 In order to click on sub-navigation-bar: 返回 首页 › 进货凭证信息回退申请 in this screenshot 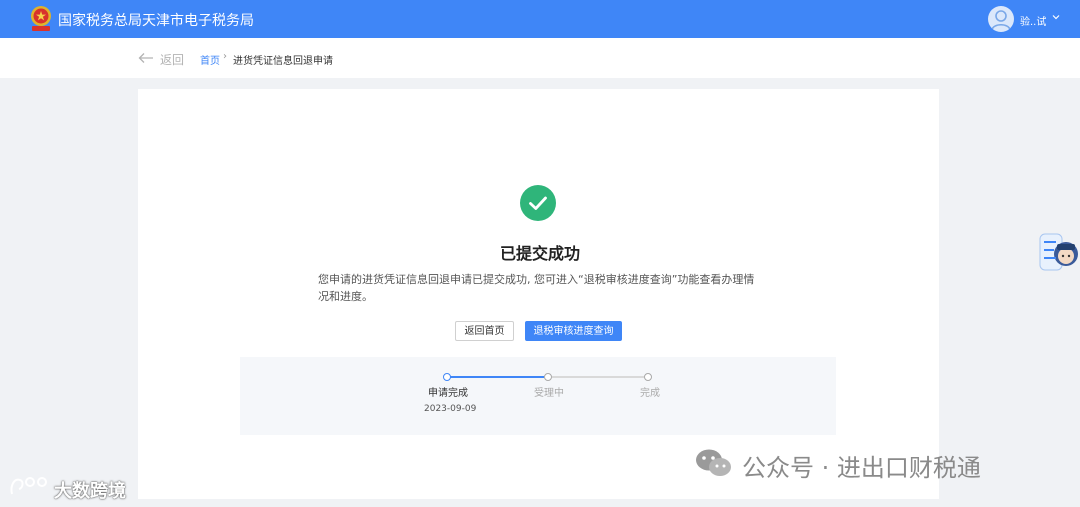, I will do `click(540, 58)`.